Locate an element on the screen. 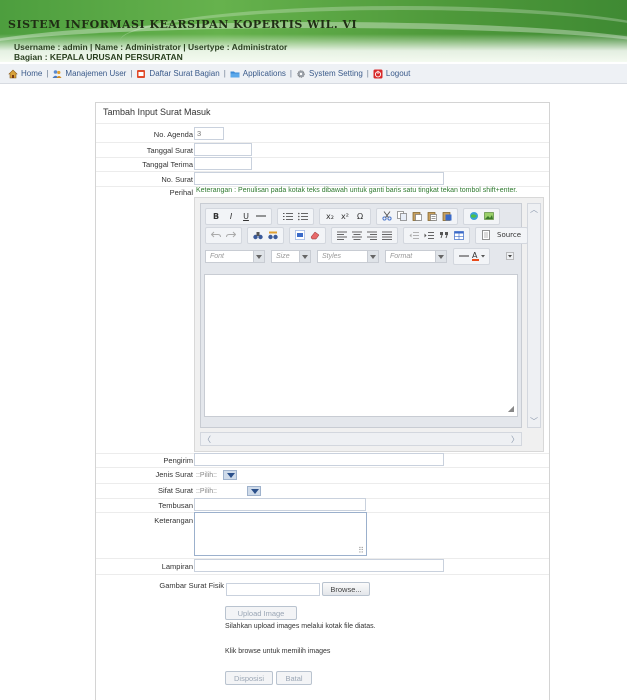  superscript-button: x² is located at coordinates (345, 216).